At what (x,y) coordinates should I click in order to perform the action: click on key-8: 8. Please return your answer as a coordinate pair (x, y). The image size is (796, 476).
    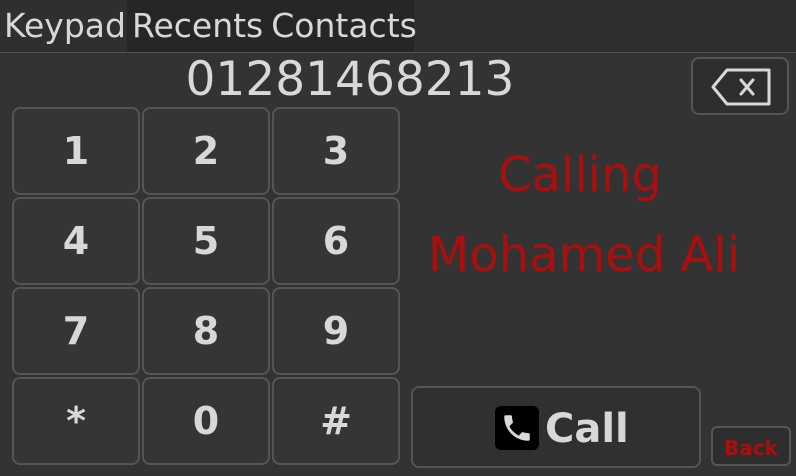
    Looking at the image, I should click on (206, 331).